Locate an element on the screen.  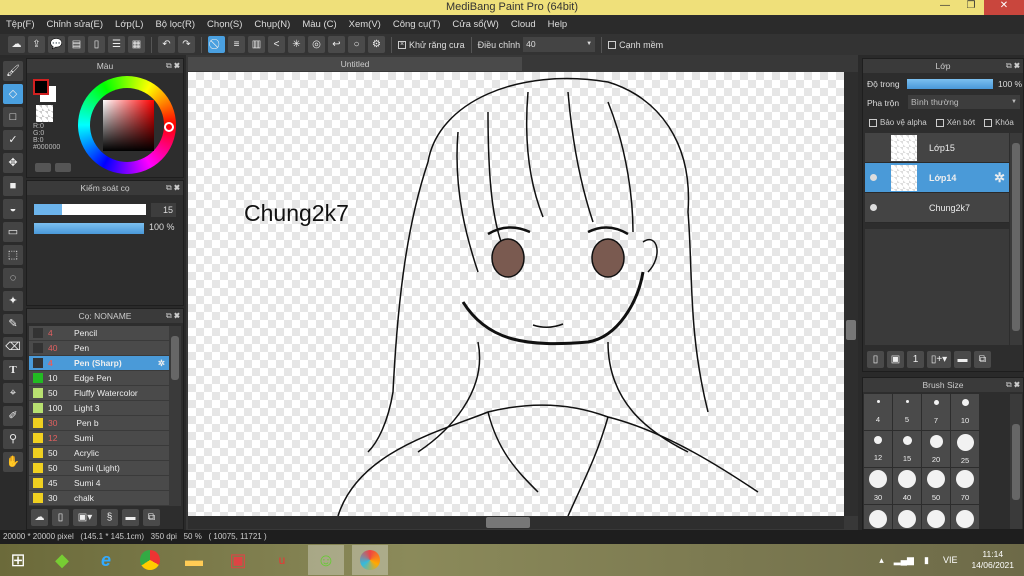
parallel-snap-icon: ≡ is located at coordinates (236, 44).